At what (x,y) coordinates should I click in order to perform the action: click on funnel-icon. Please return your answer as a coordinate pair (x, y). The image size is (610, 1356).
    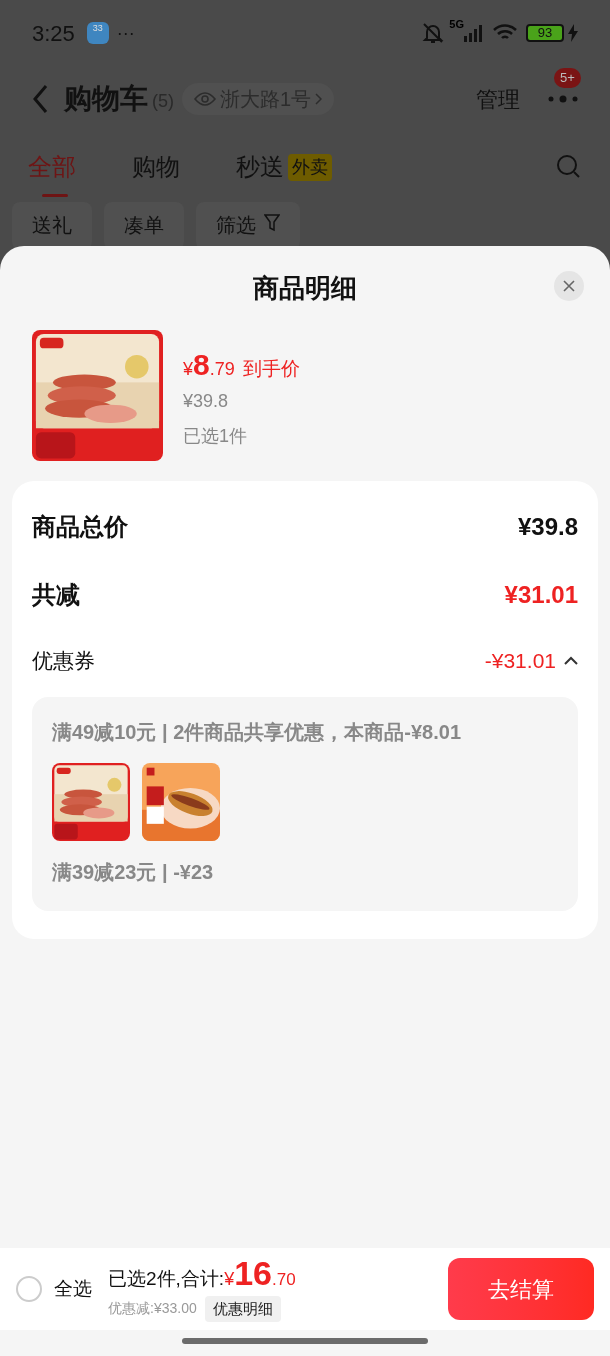
    Looking at the image, I should click on (272, 223).